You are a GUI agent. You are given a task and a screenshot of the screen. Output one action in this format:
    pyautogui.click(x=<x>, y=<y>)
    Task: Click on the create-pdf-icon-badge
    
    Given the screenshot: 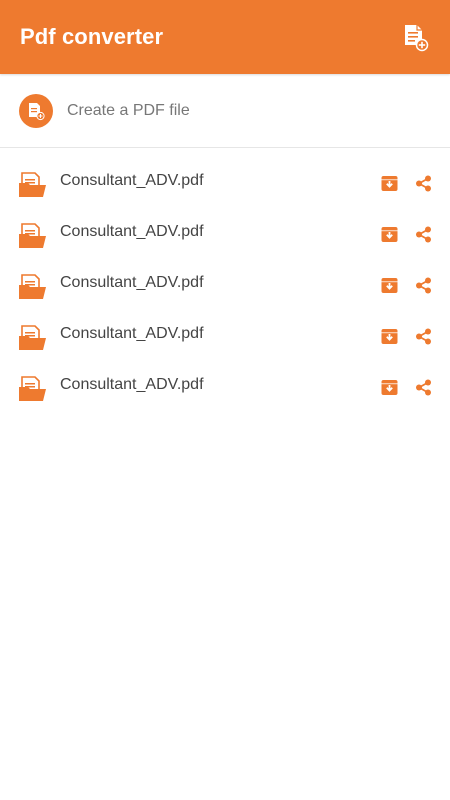 What is the action you would take?
    pyautogui.click(x=36, y=110)
    